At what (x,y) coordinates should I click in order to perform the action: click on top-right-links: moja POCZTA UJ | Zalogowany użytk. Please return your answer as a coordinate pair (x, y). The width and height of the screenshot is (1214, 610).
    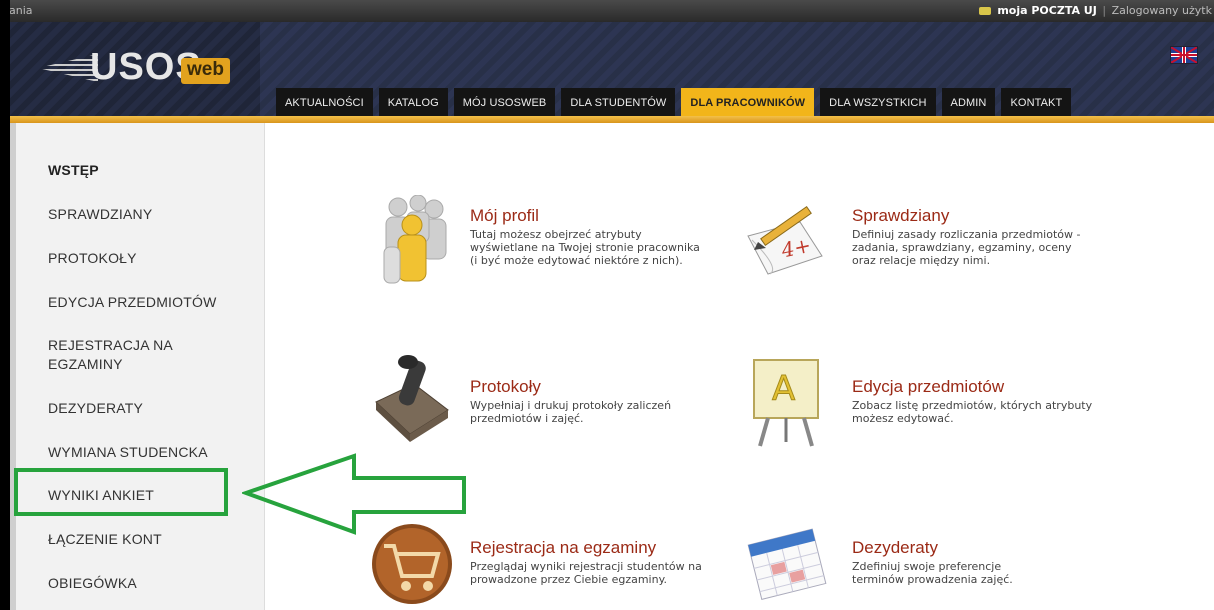
    Looking at the image, I should click on (1095, 10).